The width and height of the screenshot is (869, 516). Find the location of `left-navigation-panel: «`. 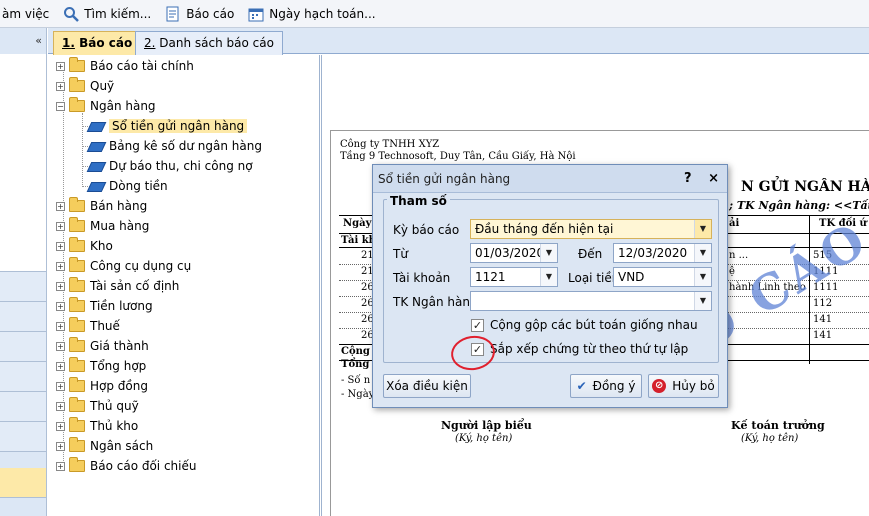

left-navigation-panel: « is located at coordinates (23, 272).